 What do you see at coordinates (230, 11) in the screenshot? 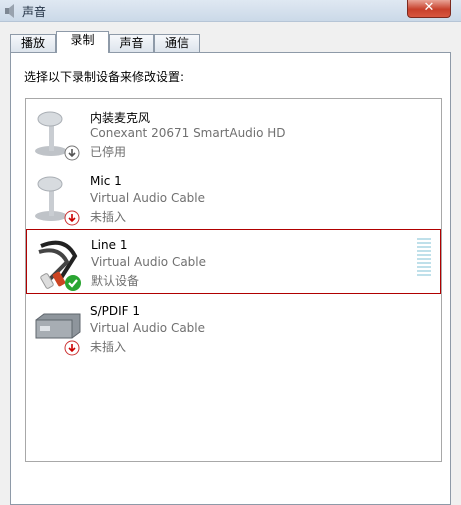
I see `title-bar: 声音 ✕` at bounding box center [230, 11].